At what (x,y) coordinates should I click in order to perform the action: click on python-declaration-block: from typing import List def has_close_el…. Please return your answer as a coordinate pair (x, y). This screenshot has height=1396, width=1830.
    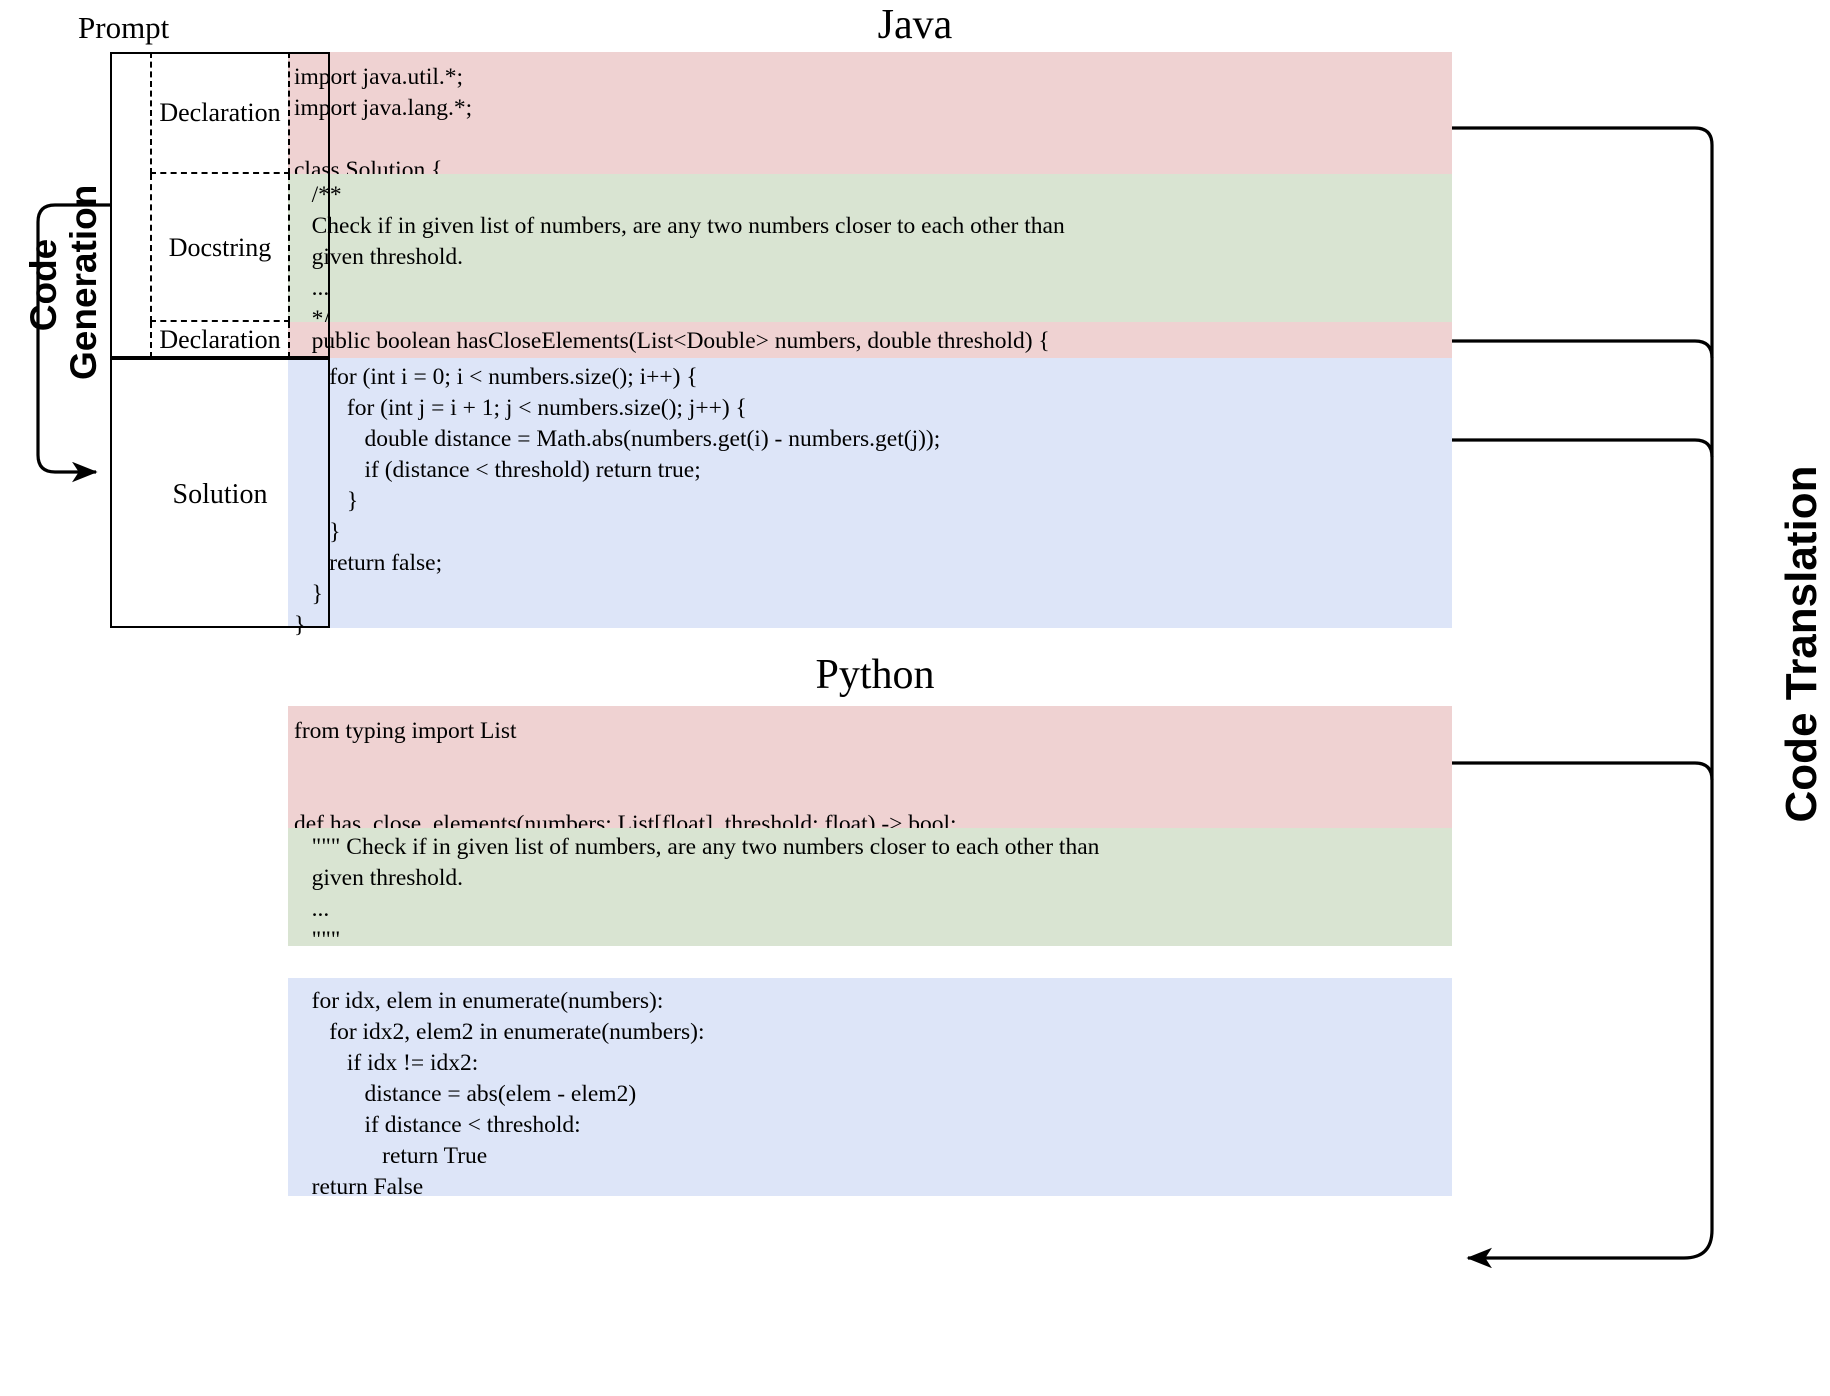
    Looking at the image, I should click on (870, 771).